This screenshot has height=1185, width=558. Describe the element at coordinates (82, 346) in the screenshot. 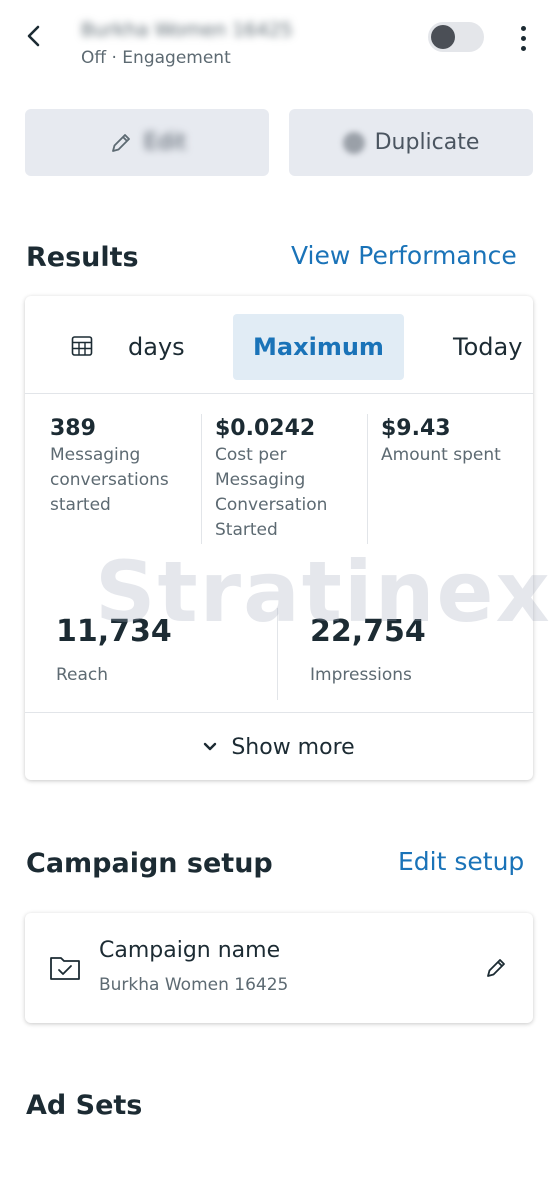

I see `calendar-table-icon` at that location.